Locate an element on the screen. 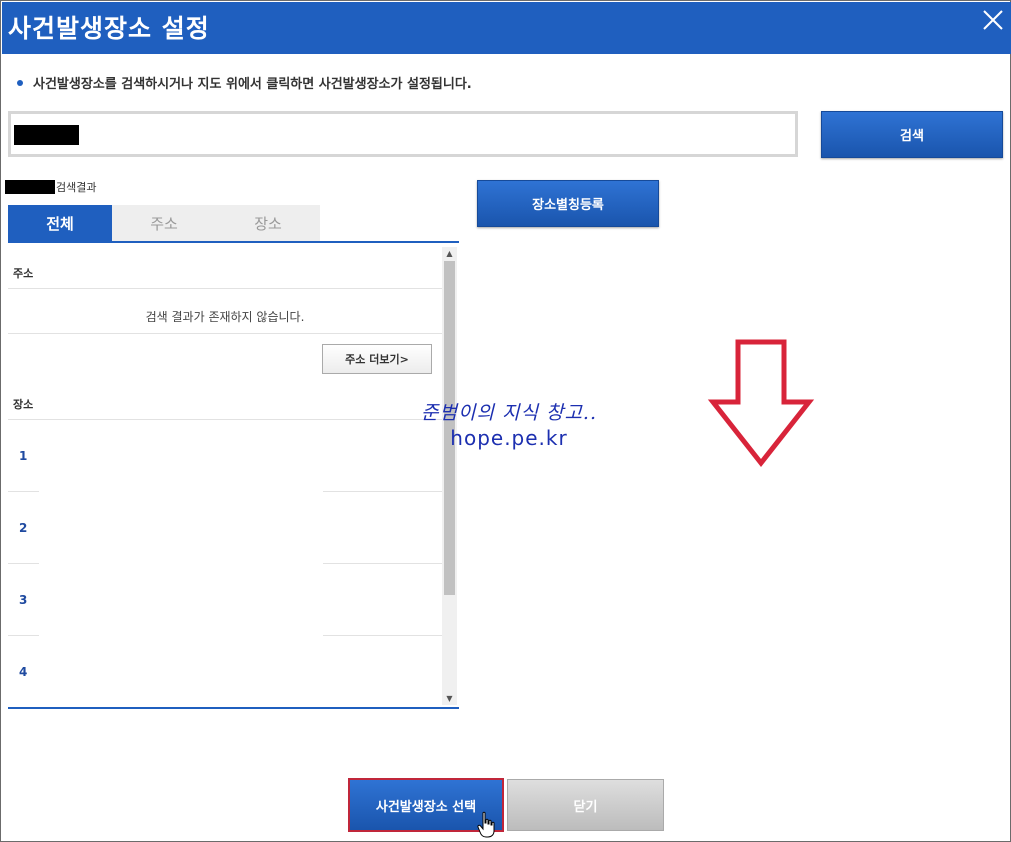 This screenshot has height=842, width=1011. tab-address: 주소 is located at coordinates (164, 223).